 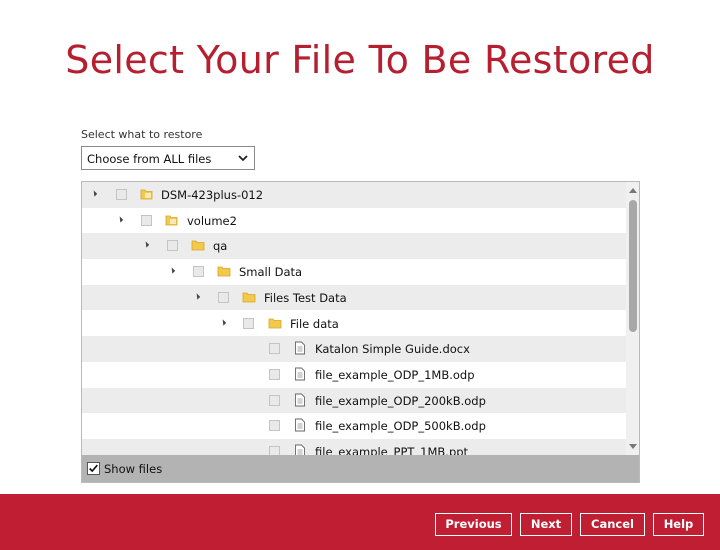 I want to click on tree-row: file_example_ODP_1MB.odp, so click(x=354, y=375).